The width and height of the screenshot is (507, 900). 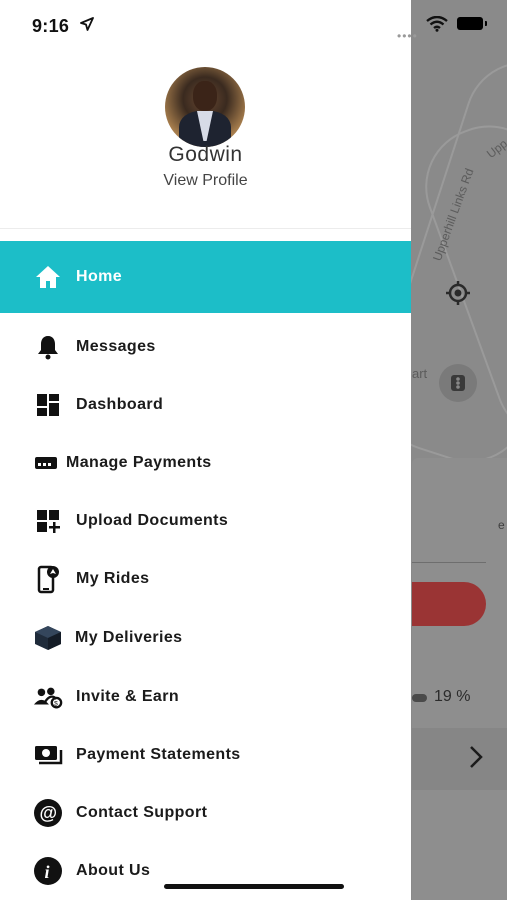 I want to click on menu-item-label: My Deliveries, so click(x=129, y=637).